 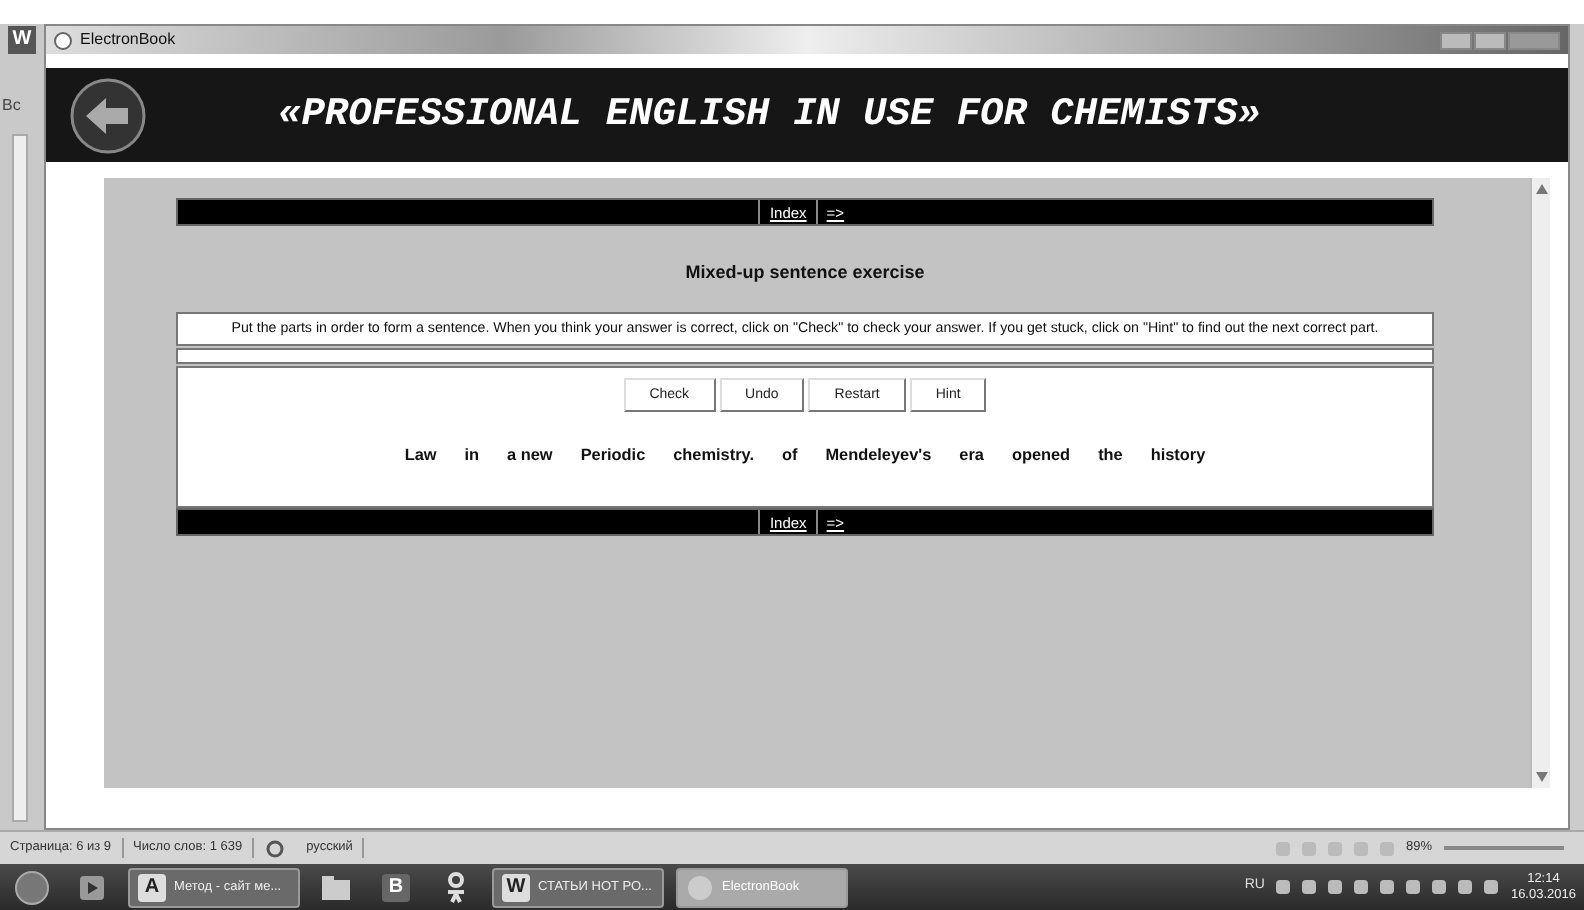 What do you see at coordinates (336, 887) in the screenshot?
I see `folder-icon` at bounding box center [336, 887].